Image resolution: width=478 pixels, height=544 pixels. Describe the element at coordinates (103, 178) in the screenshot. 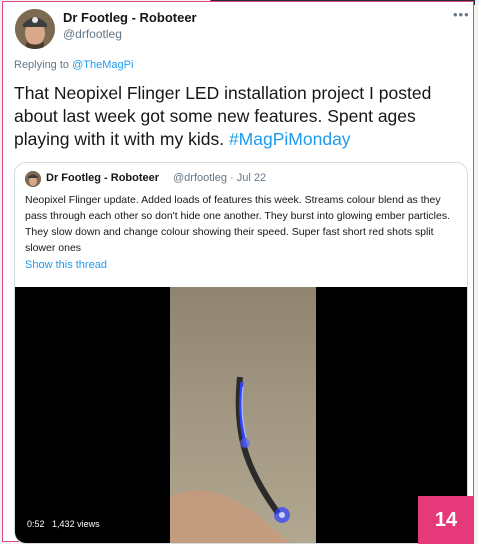

I see `quoted-author-name: Dr Footleg - Roboteer` at that location.